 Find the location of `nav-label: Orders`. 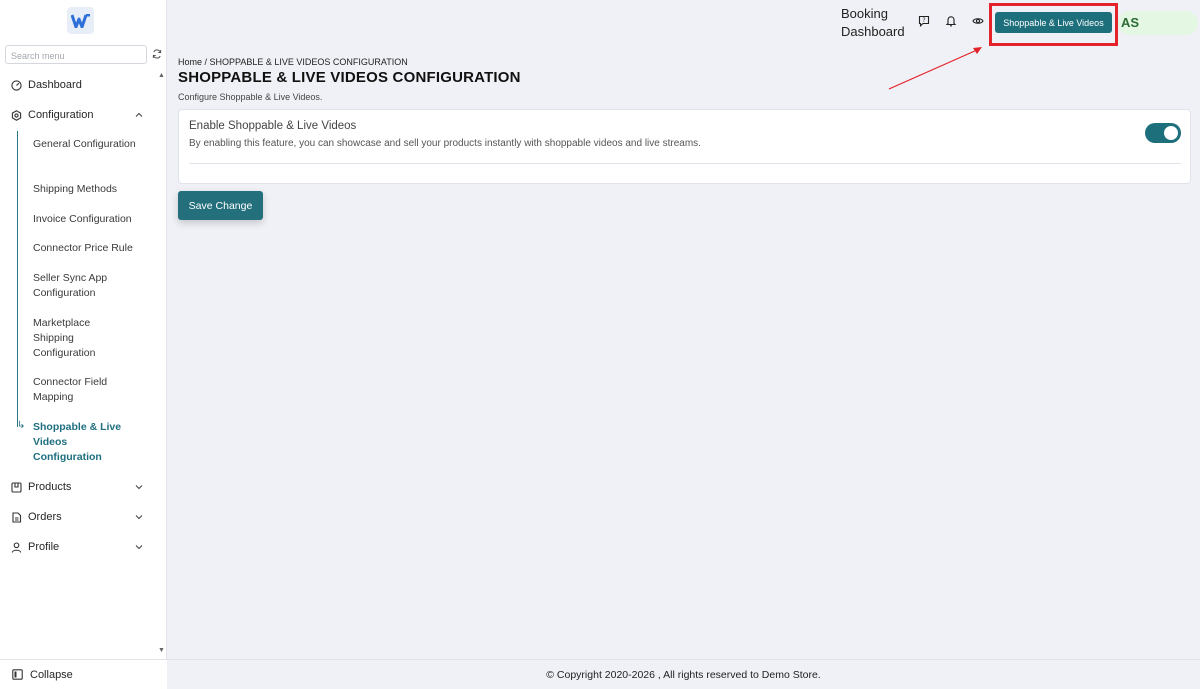

nav-label: Orders is located at coordinates (45, 517).